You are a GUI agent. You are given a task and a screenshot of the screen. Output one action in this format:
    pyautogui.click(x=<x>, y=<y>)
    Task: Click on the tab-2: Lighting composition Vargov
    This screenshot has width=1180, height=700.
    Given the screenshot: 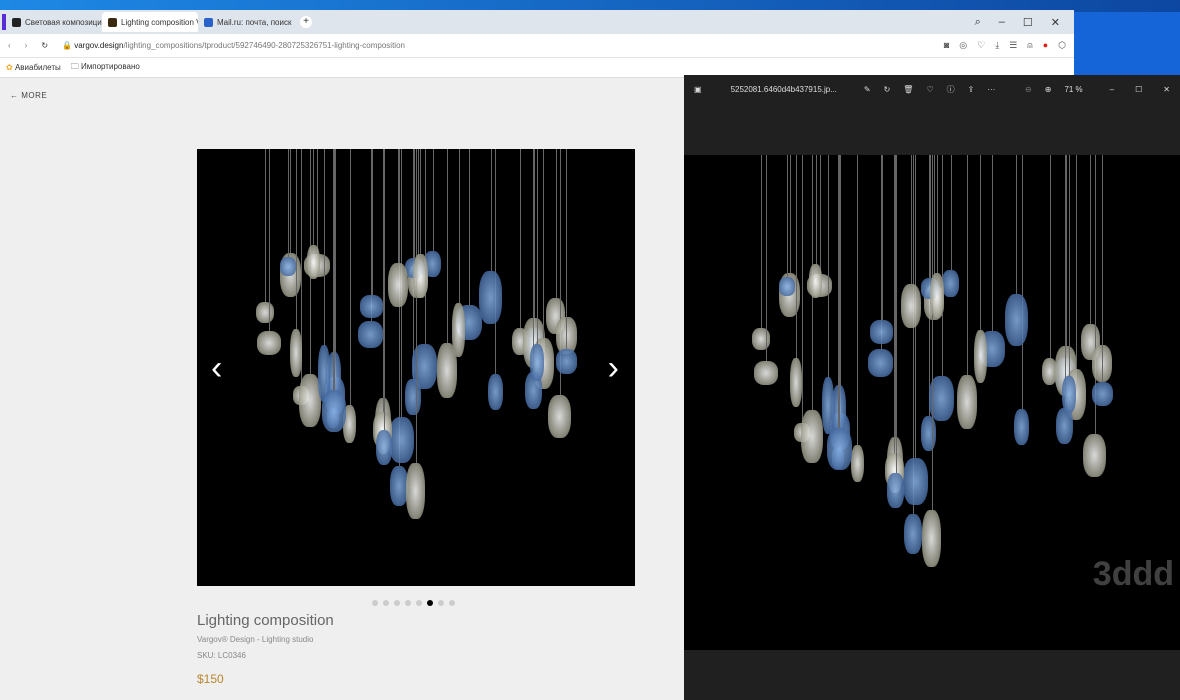 What is the action you would take?
    pyautogui.click(x=150, y=22)
    